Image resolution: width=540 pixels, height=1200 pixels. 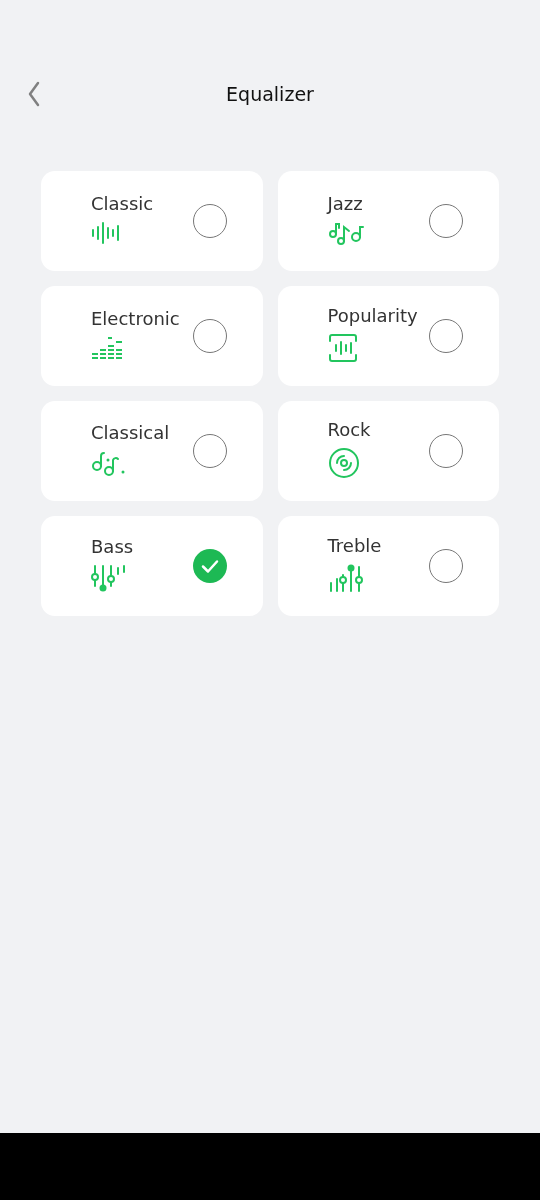 I want to click on preset-label: Classic, so click(x=122, y=203).